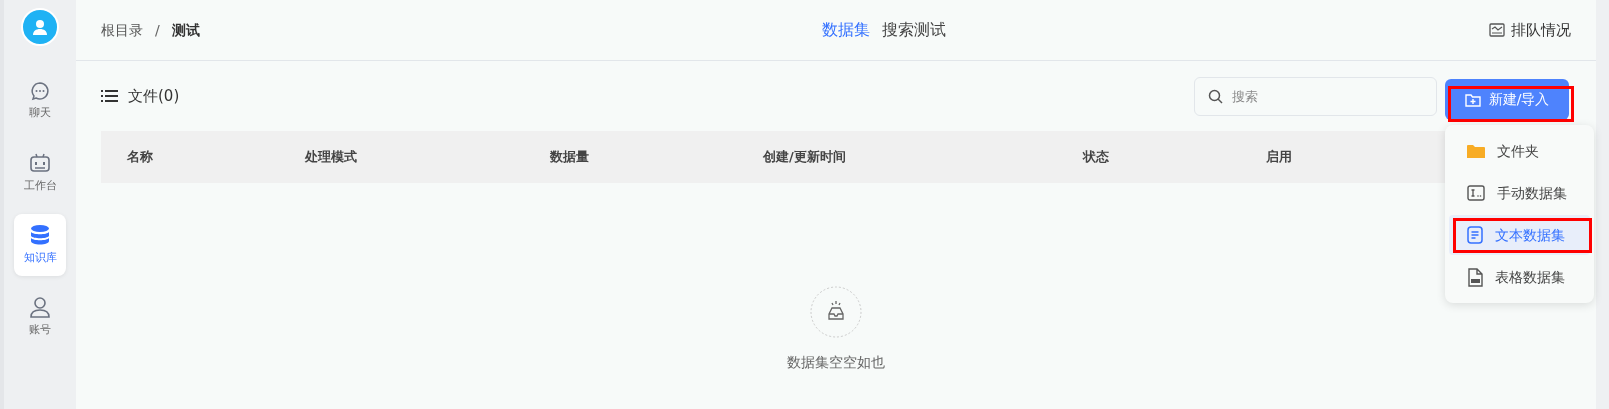 Image resolution: width=1609 pixels, height=409 pixels. Describe the element at coordinates (40, 234) in the screenshot. I see `database-icon` at that location.